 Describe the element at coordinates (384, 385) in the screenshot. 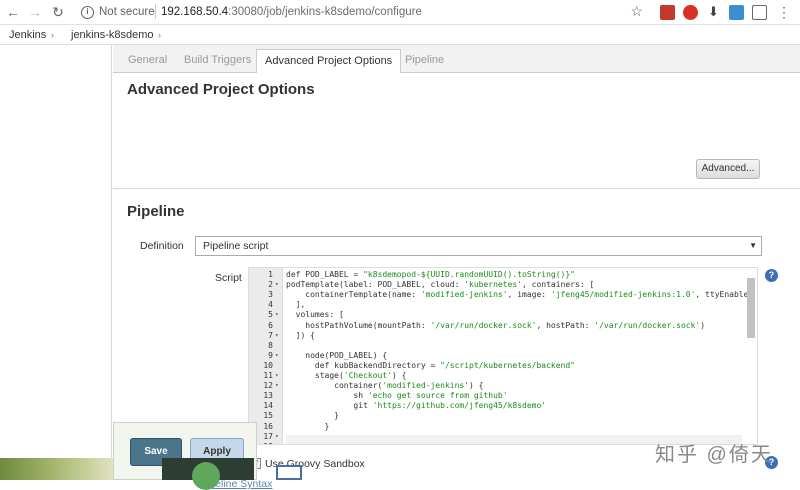

I see `code-line: container('modified-jenkins') {` at that location.